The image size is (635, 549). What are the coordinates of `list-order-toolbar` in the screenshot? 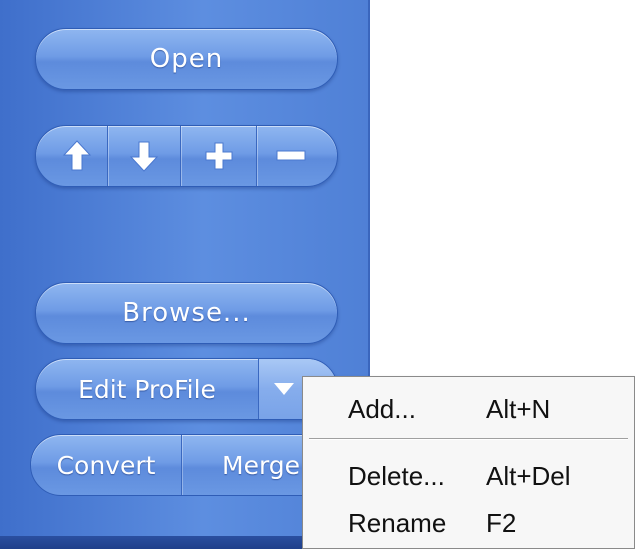 It's located at (186, 156).